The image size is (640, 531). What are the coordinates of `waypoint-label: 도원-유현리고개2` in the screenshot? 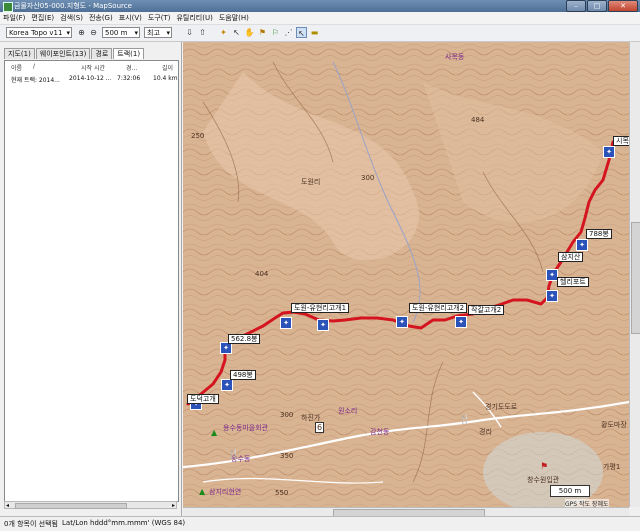 It's located at (438, 308).